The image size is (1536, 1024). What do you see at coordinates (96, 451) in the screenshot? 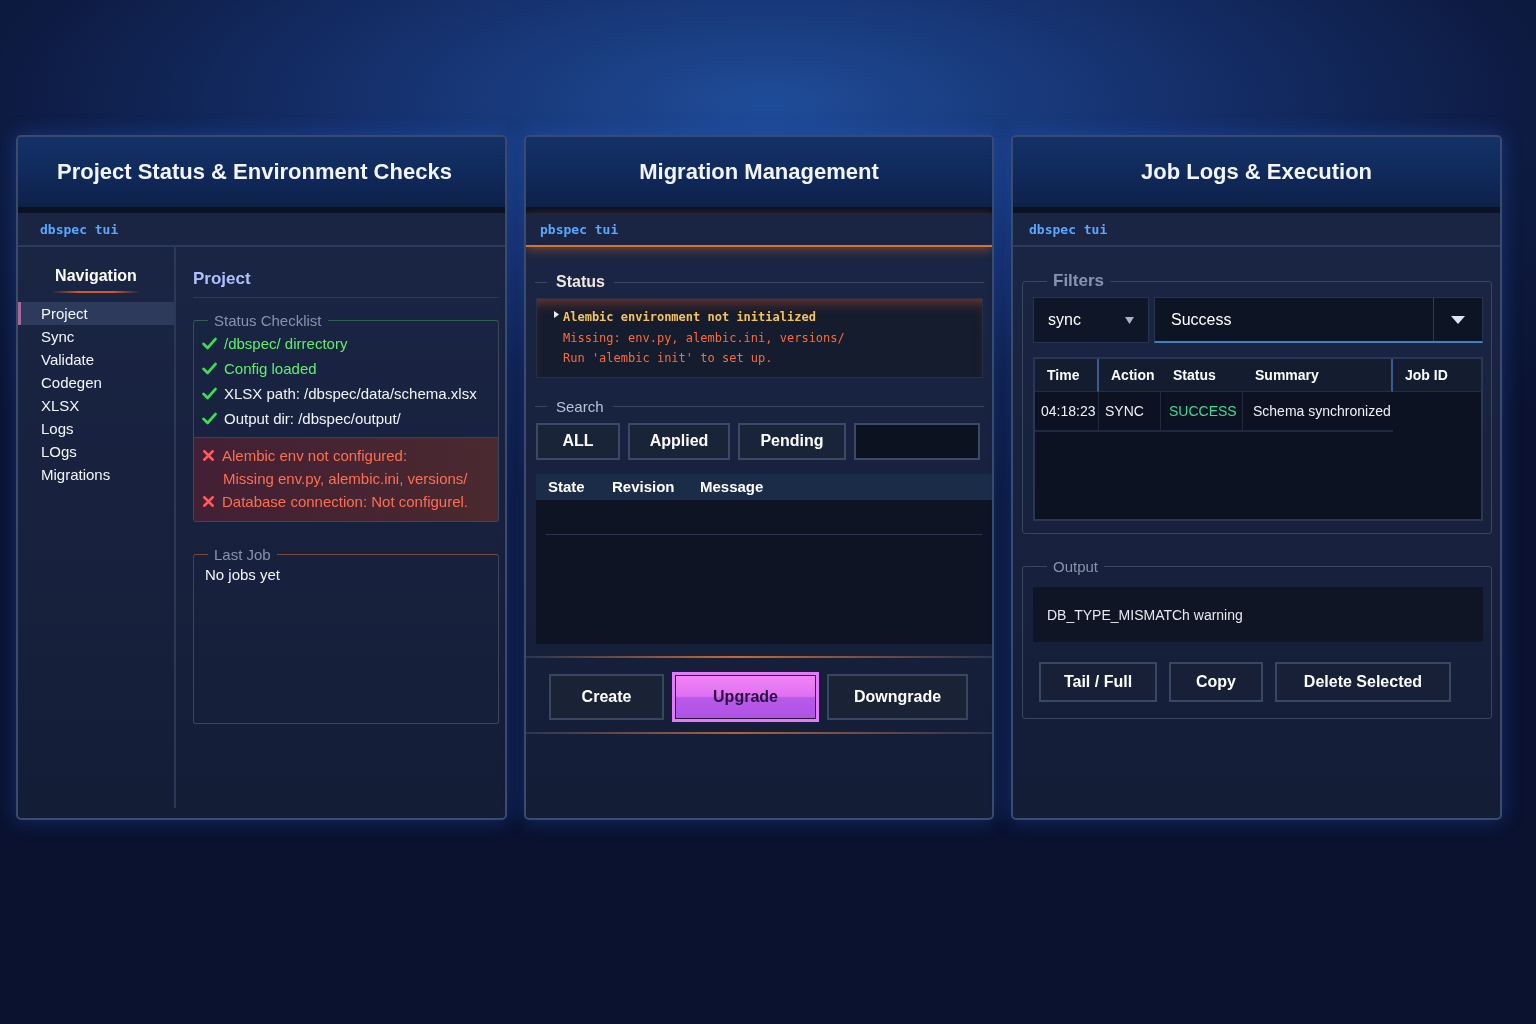
I see `nav-item: LOgs` at bounding box center [96, 451].